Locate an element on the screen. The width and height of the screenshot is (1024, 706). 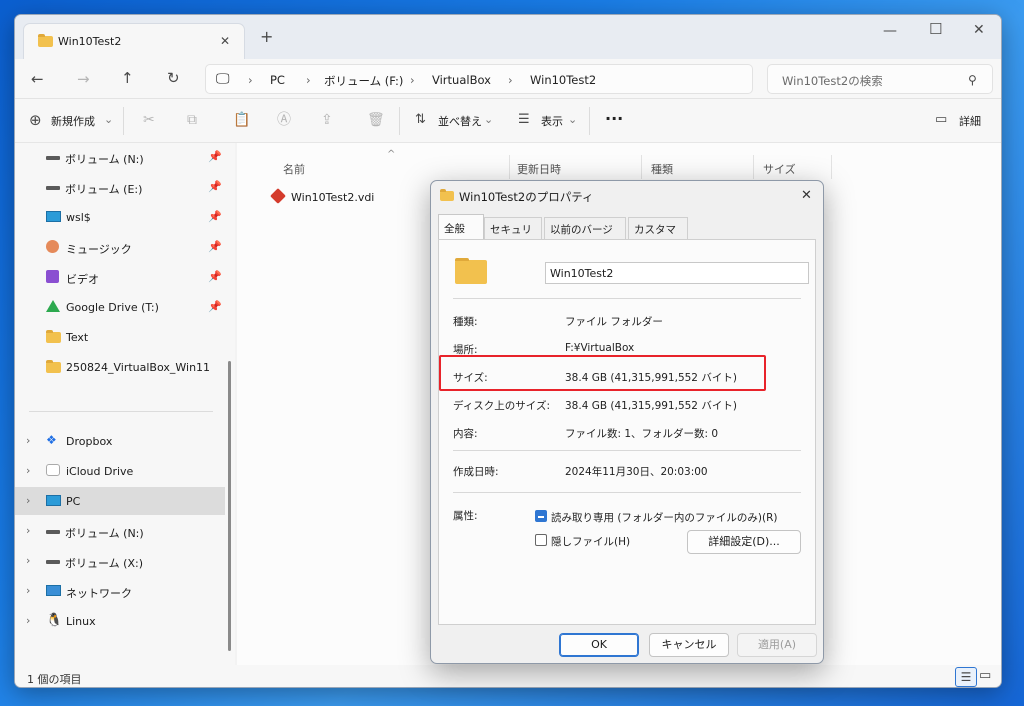
search-box: Win10Test2の検索 ⚲ is located at coordinates (880, 79).